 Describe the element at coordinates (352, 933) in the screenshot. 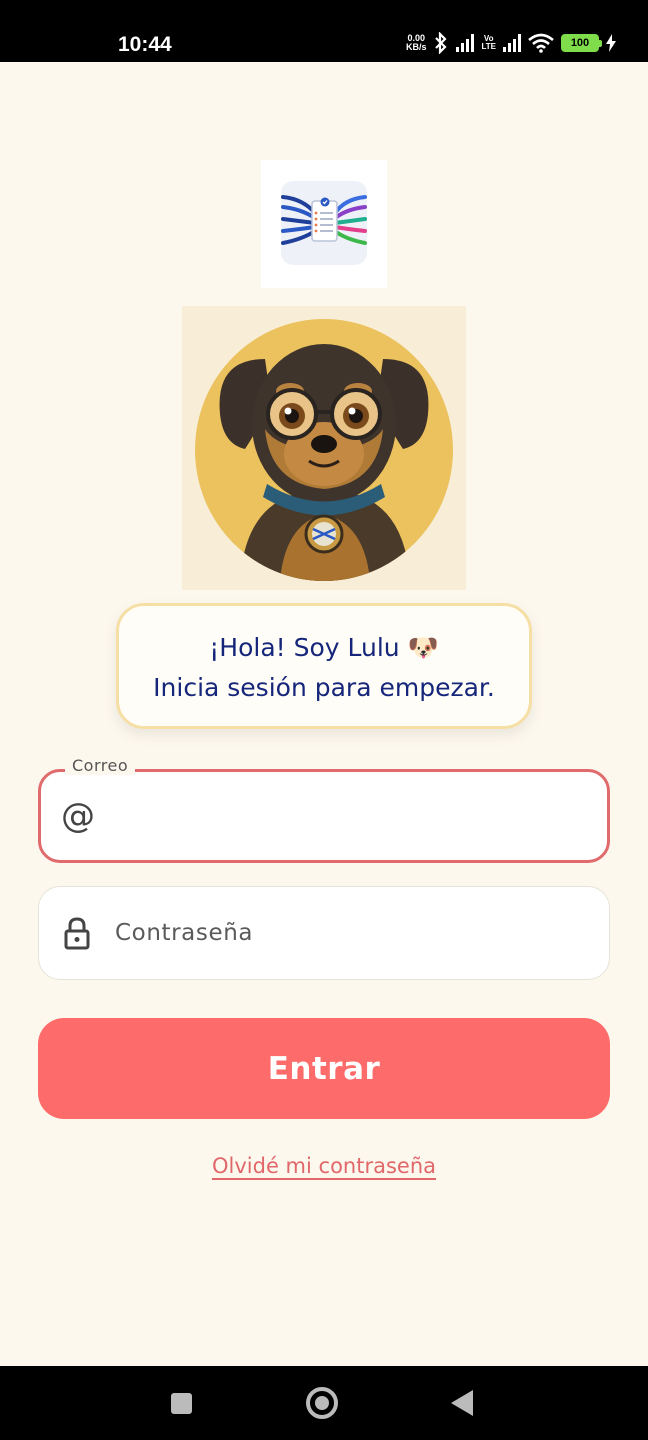

I see `password-input` at that location.